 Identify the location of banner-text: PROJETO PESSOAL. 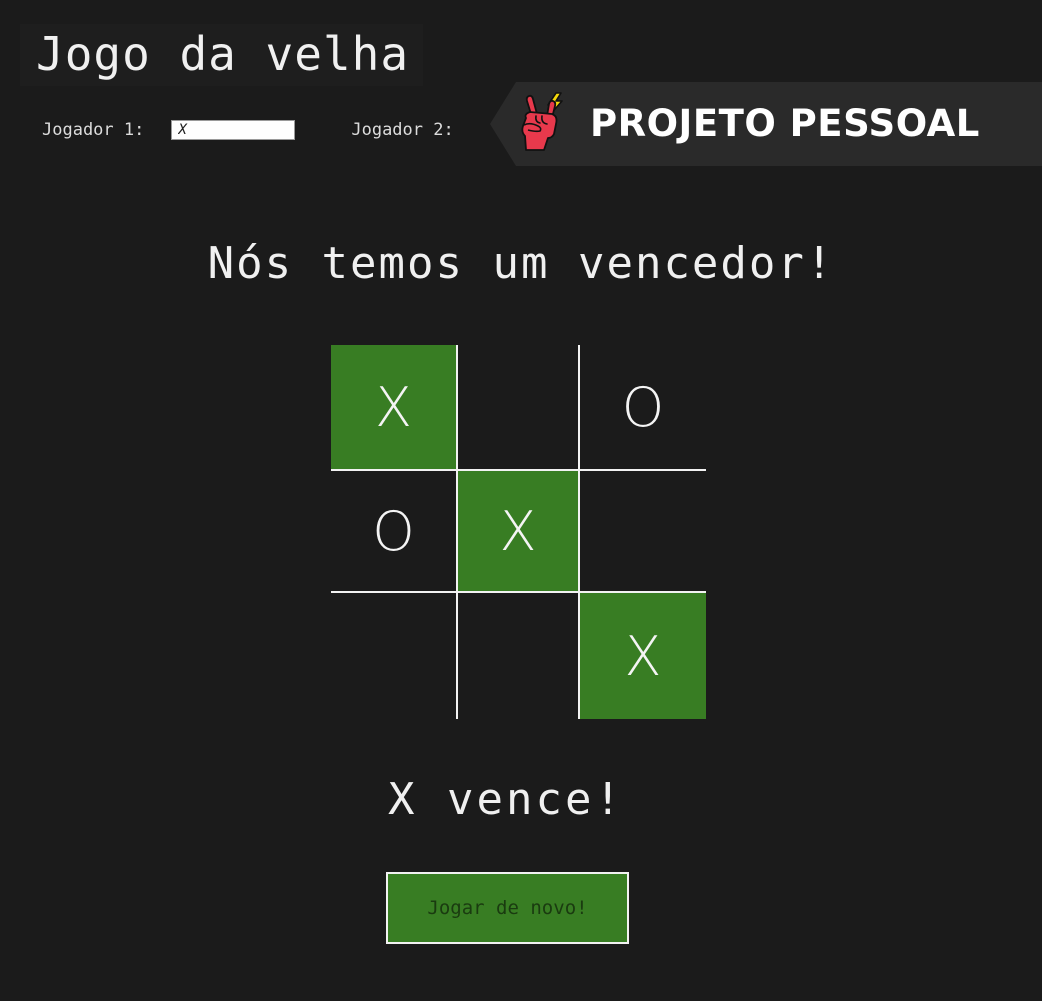
(785, 123).